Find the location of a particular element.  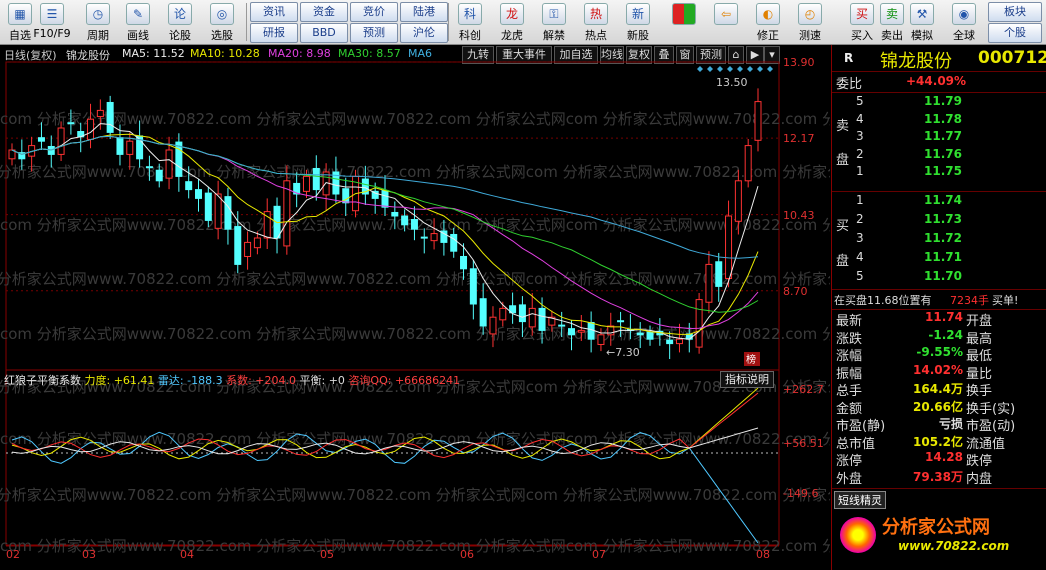

indicator-force: 力度: +61.41 is located at coordinates (119, 380).